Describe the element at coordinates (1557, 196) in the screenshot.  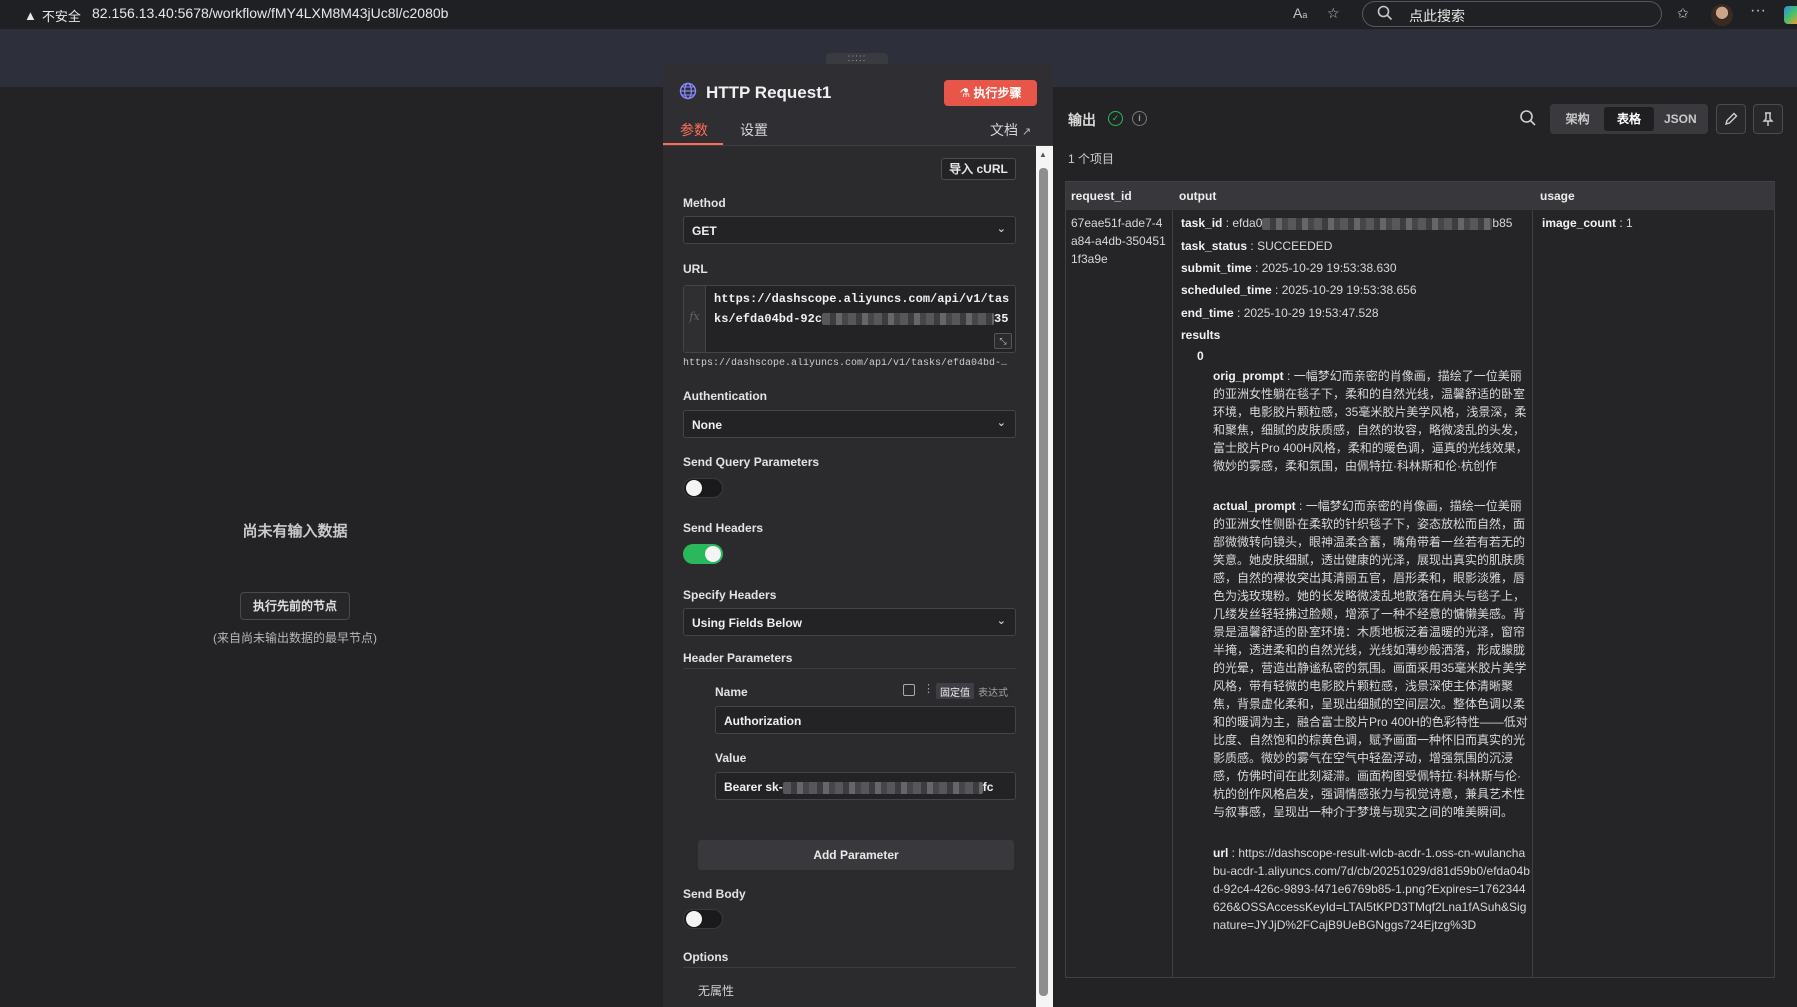
I see `column-header-usage: usage` at that location.